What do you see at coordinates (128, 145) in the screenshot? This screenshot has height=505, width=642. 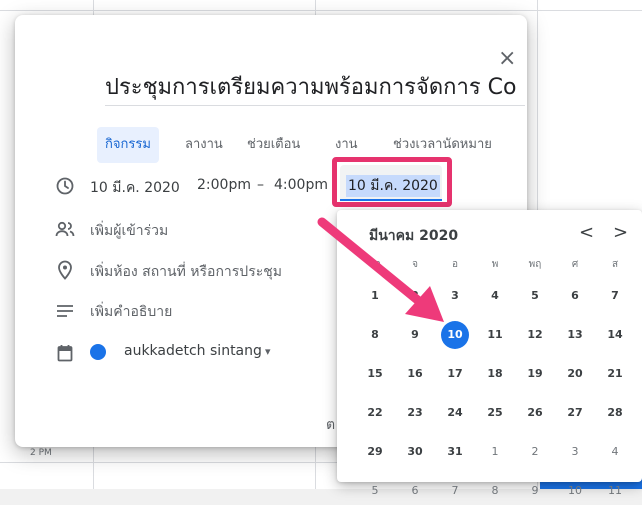 I see `tab-event: กิจกรรม` at bounding box center [128, 145].